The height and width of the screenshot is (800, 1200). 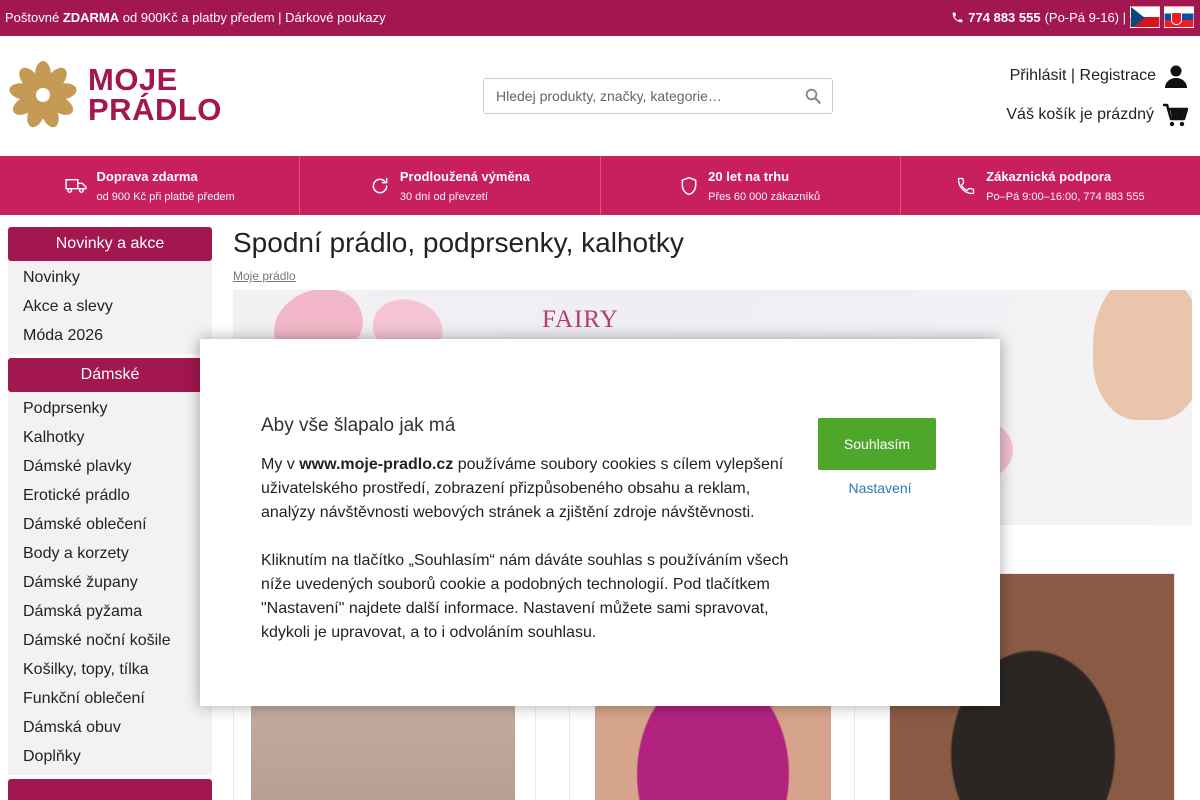 What do you see at coordinates (1176, 76) in the screenshot?
I see `user-icon` at bounding box center [1176, 76].